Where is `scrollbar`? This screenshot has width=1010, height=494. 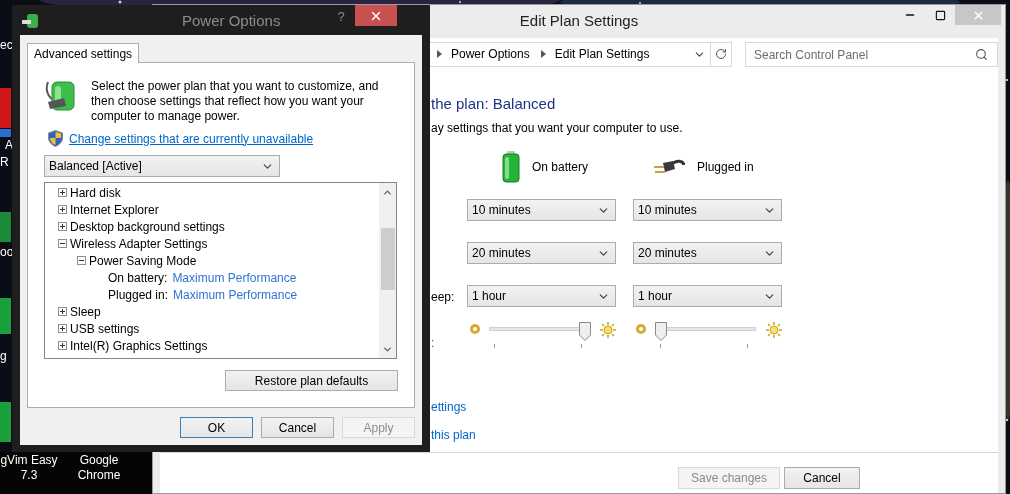
scrollbar is located at coordinates (387, 270).